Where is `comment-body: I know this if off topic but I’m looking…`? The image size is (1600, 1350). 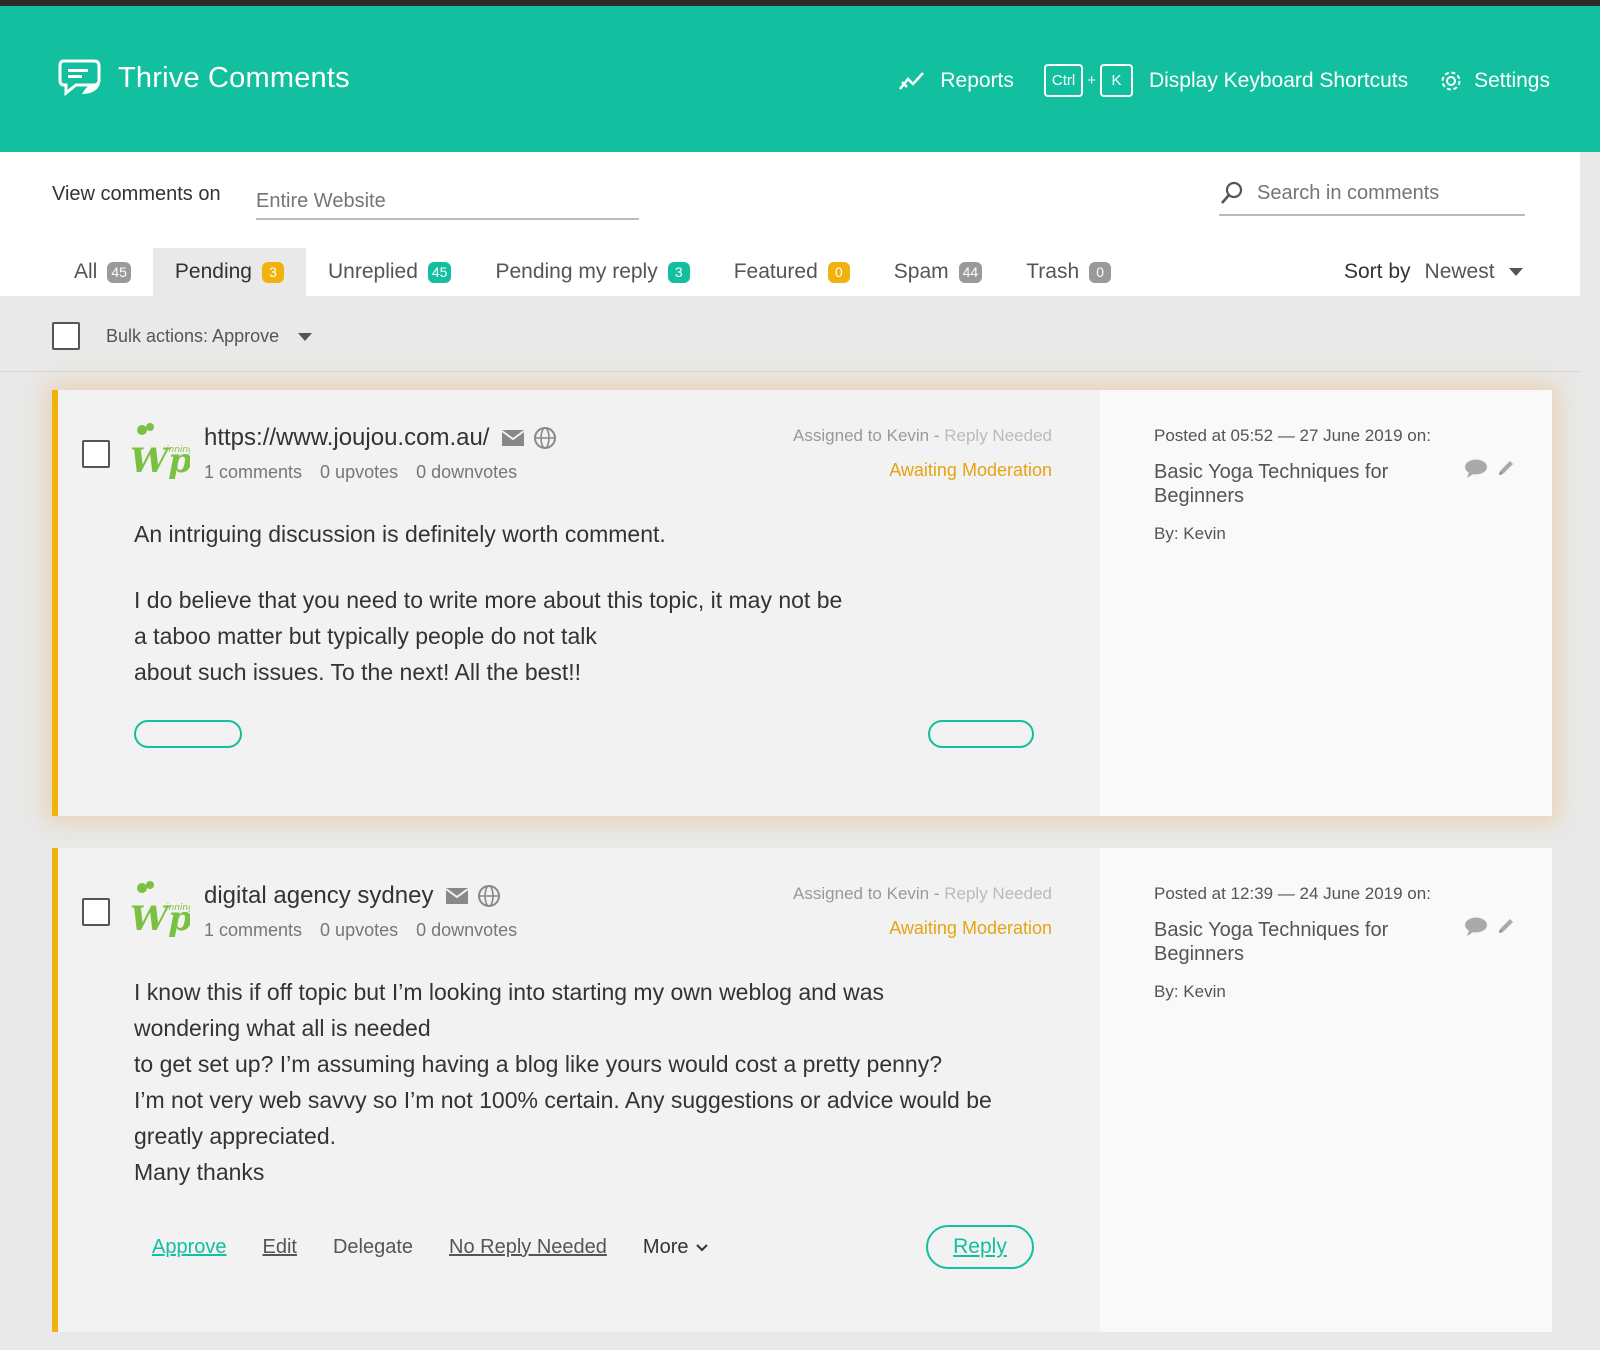
comment-body: I know this if off topic but I’m looking… is located at coordinates (563, 1082).